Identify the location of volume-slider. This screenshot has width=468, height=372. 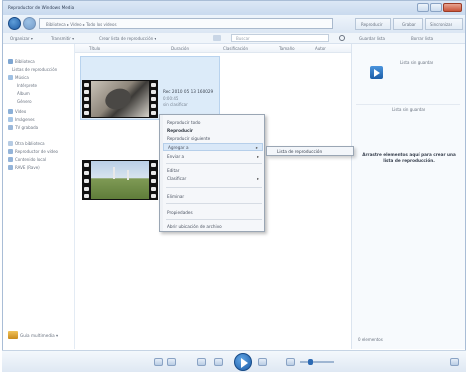
(317, 362).